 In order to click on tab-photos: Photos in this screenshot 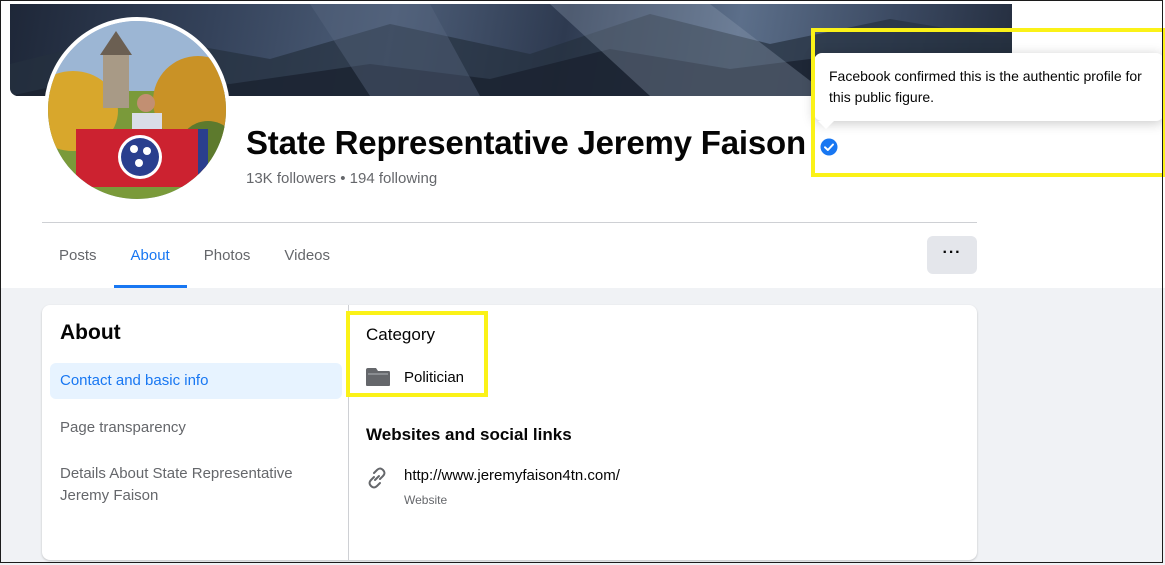, I will do `click(227, 262)`.